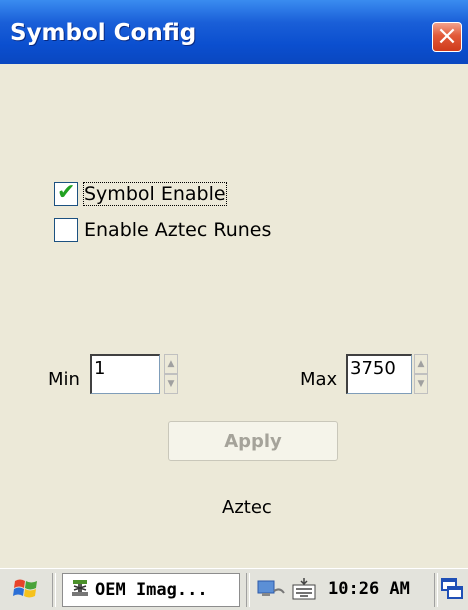 The image size is (468, 610). Describe the element at coordinates (271, 591) in the screenshot. I see `network-icon` at that location.